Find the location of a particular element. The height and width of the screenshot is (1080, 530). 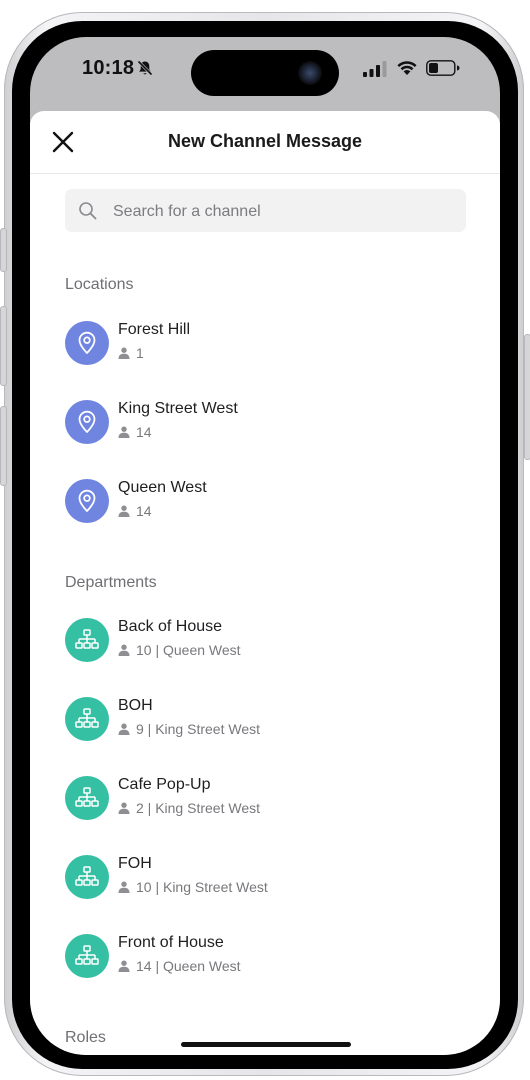

item-title: Back of House is located at coordinates (170, 626).